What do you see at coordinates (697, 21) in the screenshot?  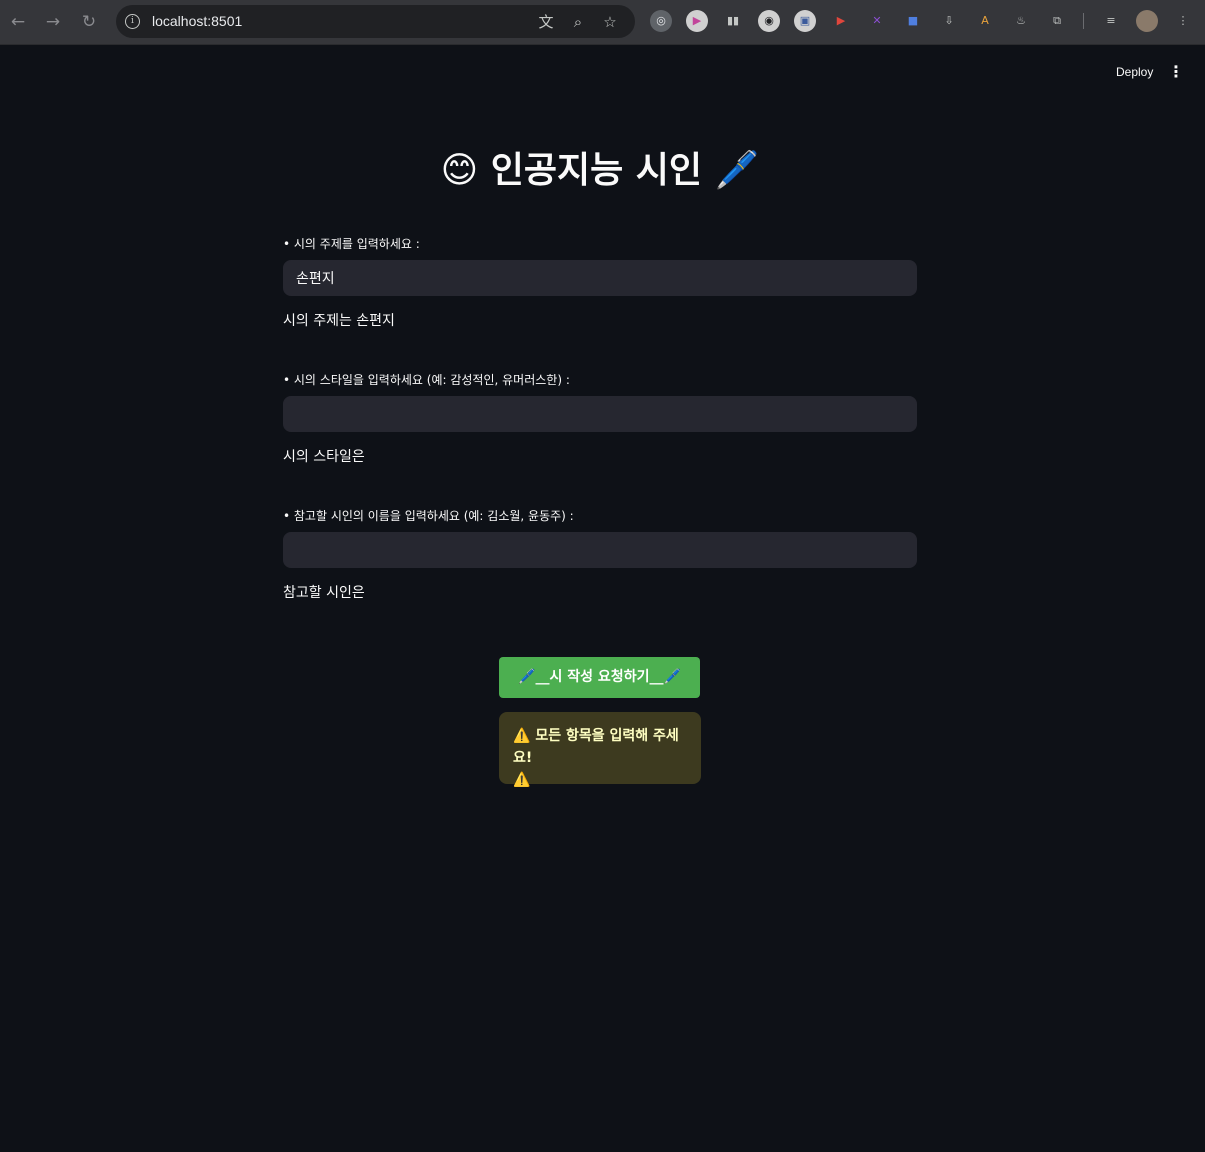 I see `extension-icon-2: ▶` at bounding box center [697, 21].